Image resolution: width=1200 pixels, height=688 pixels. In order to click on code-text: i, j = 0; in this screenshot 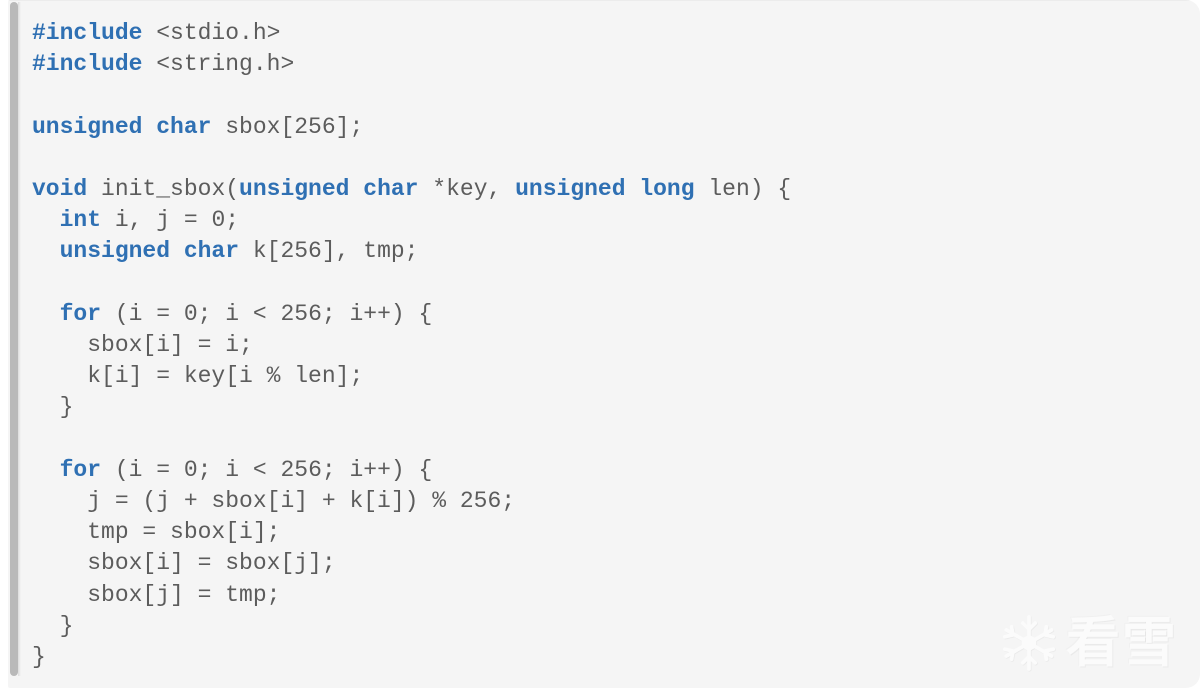, I will do `click(170, 220)`.